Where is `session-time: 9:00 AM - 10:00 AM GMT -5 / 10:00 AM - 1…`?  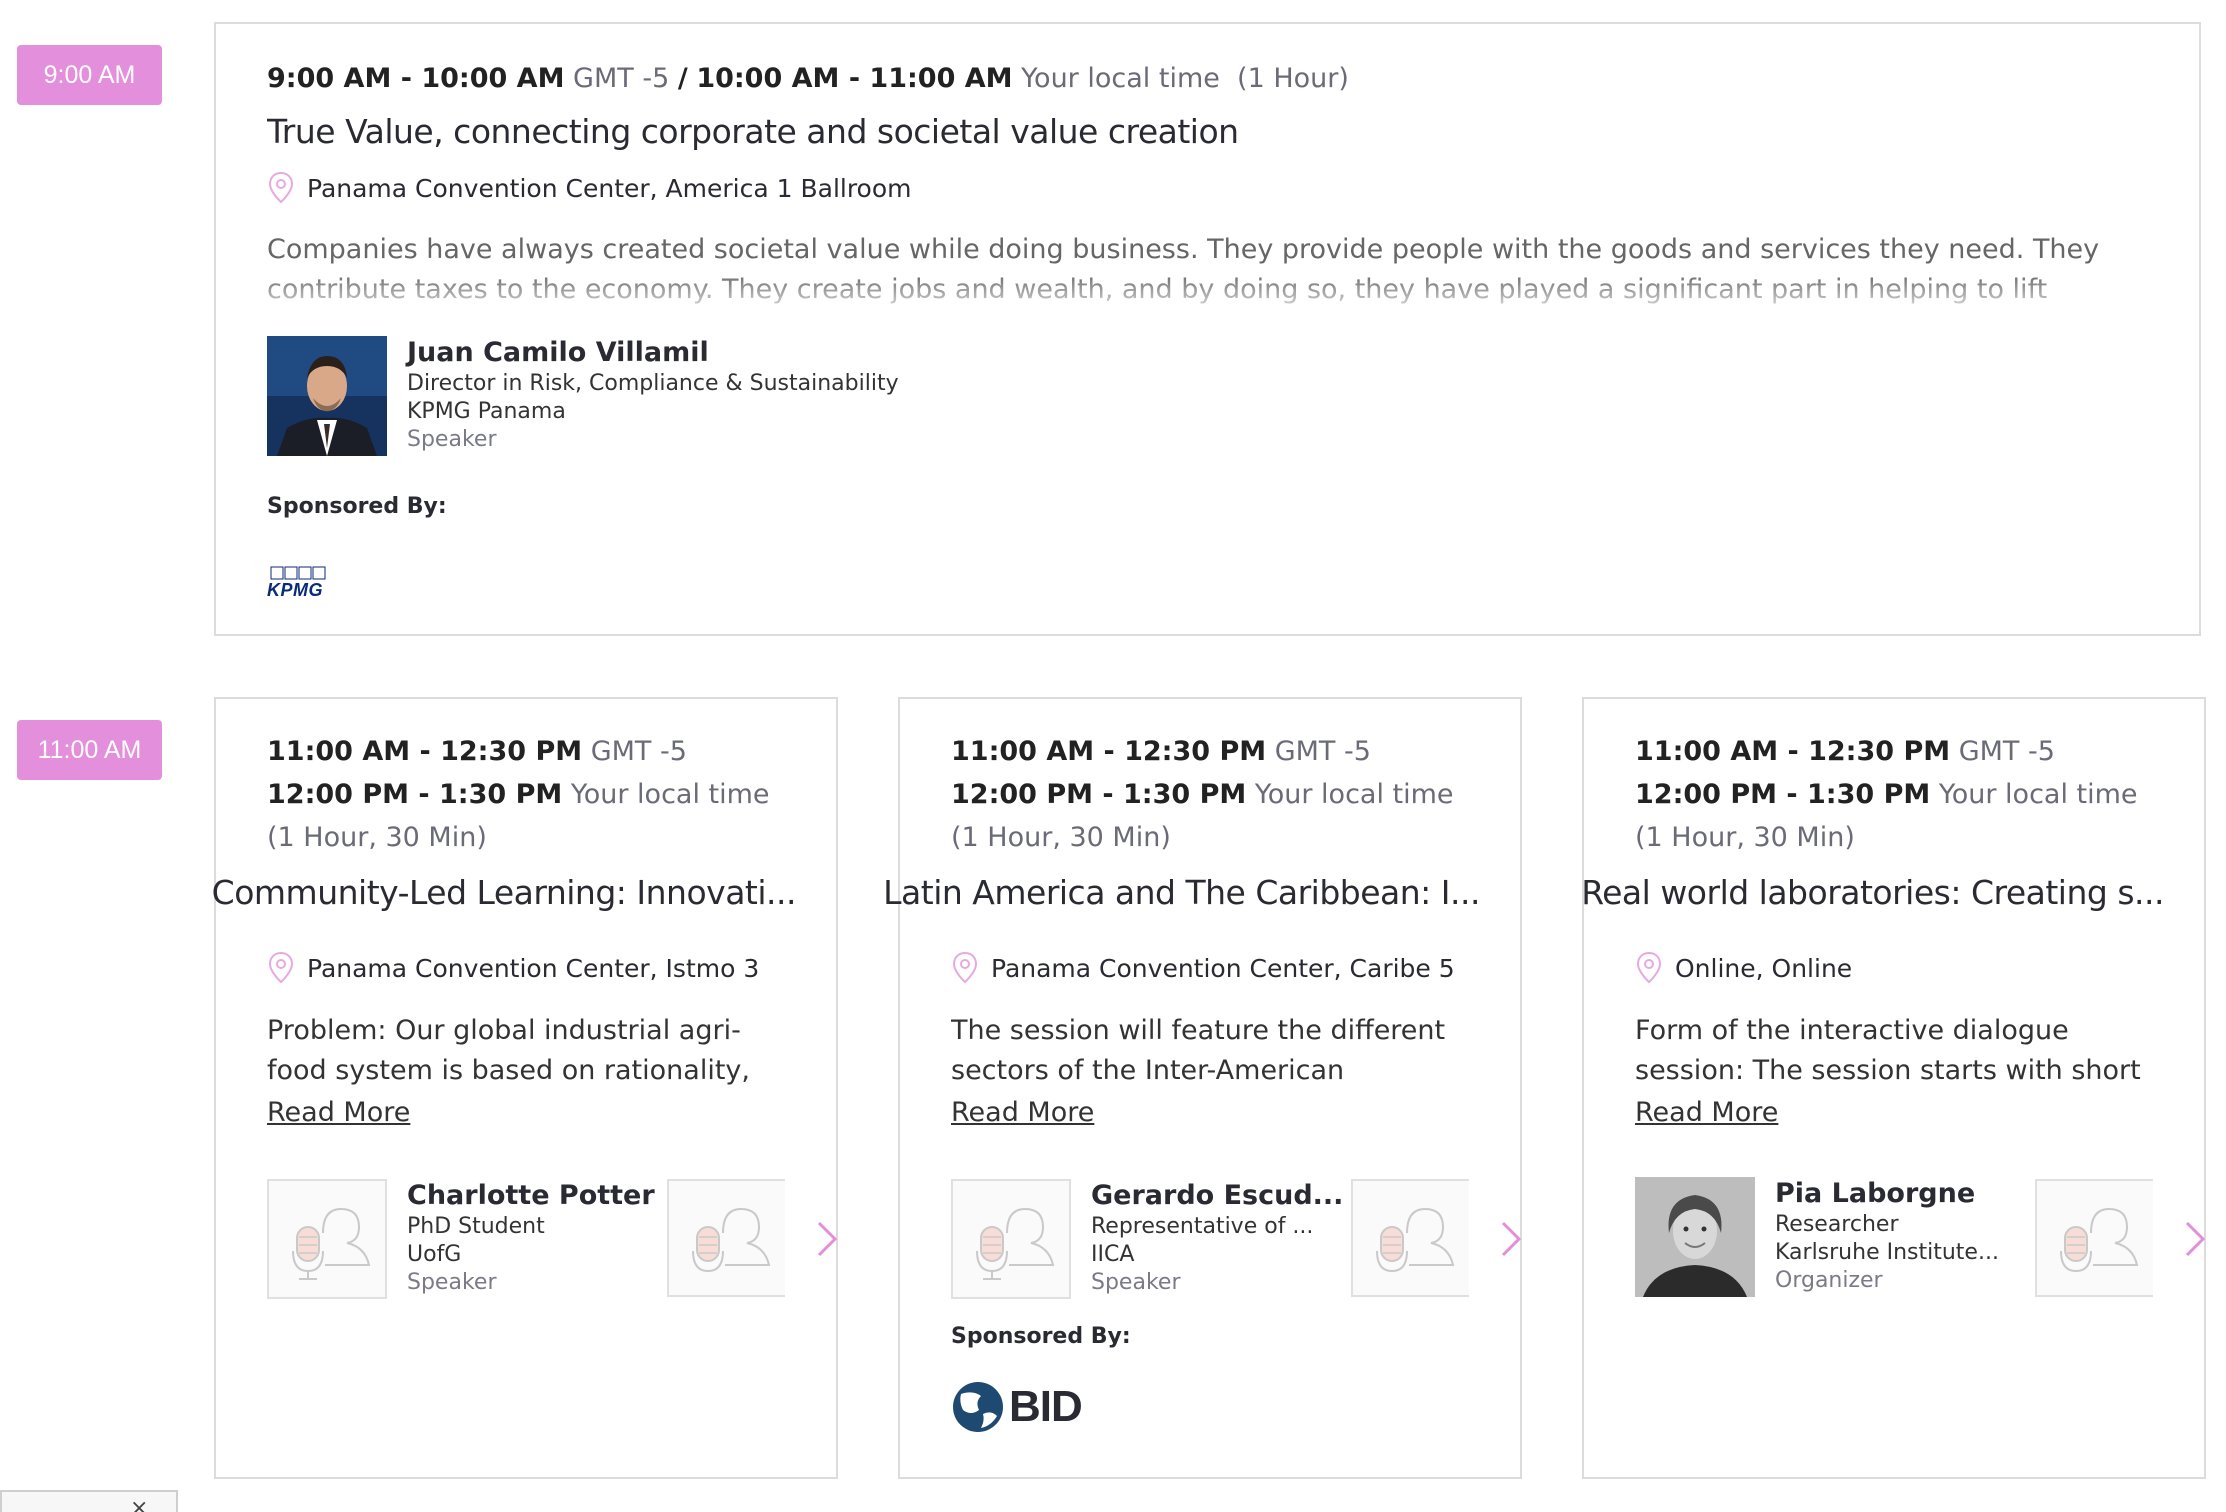
session-time: 9:00 AM - 10:00 AM GMT -5 / 10:00 AM - 1… is located at coordinates (808, 79).